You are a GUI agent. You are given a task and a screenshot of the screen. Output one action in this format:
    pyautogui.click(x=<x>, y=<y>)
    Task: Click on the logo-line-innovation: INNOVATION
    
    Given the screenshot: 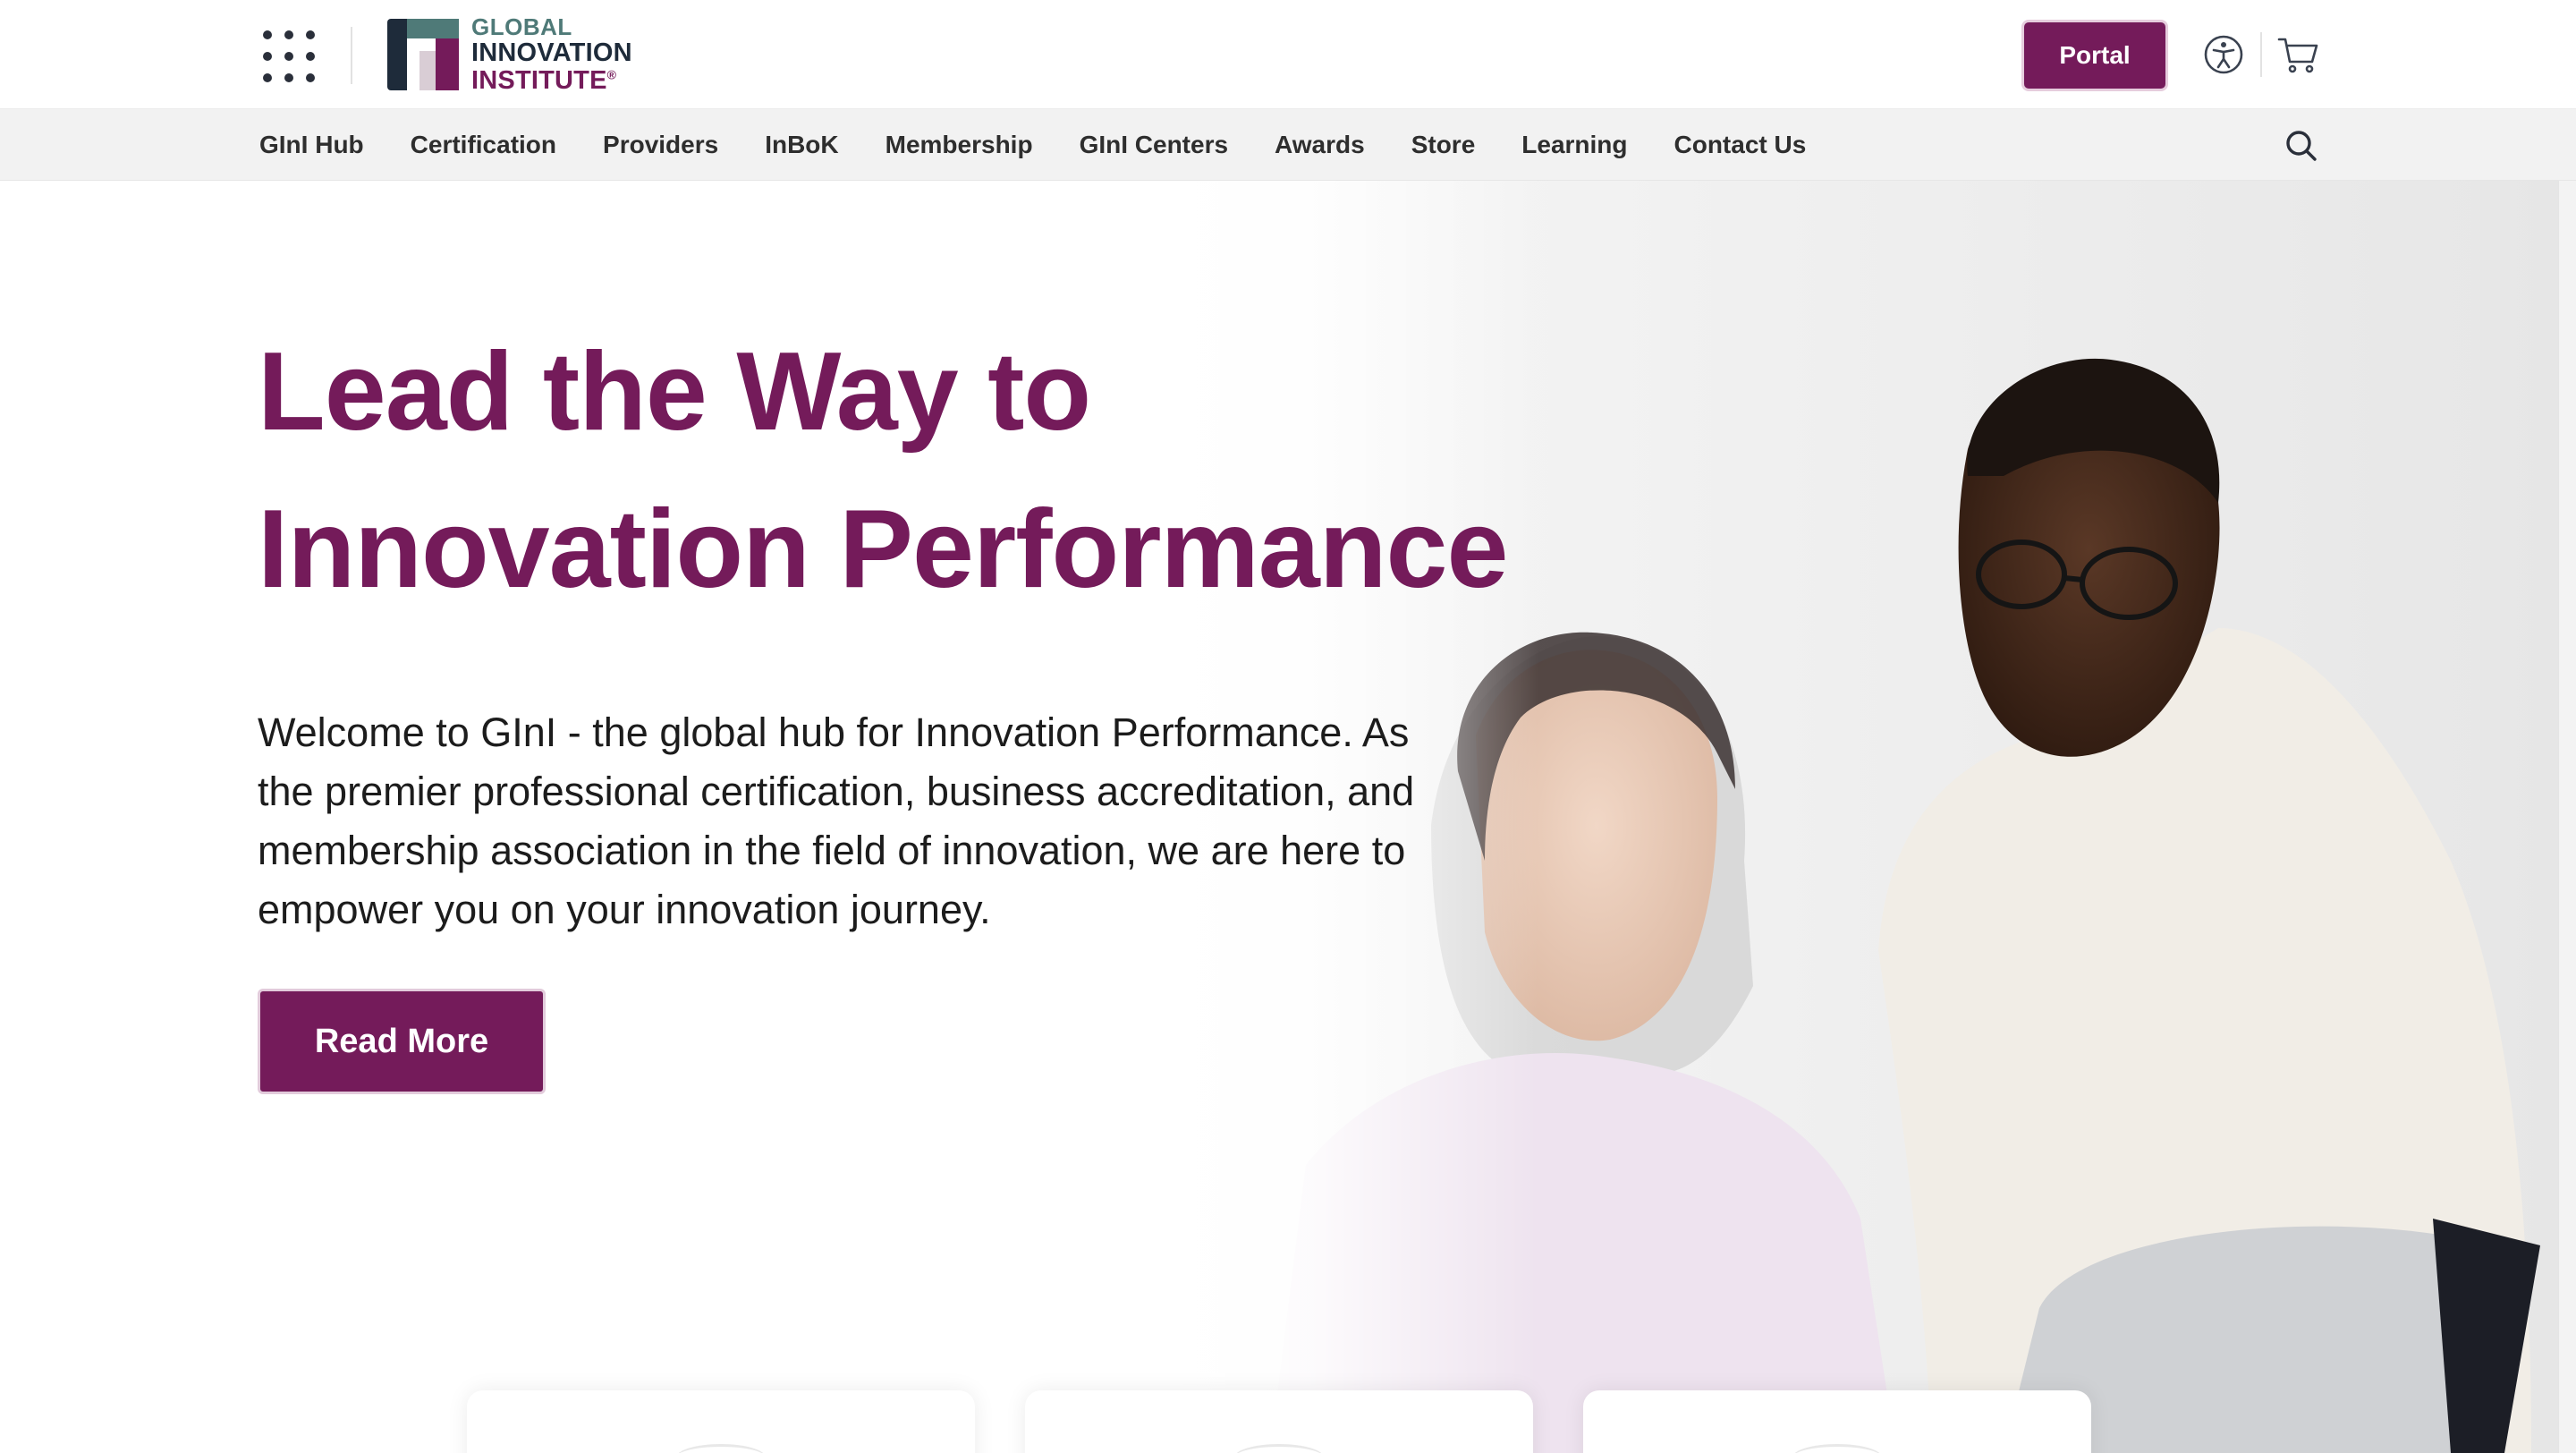 What is the action you would take?
    pyautogui.click(x=551, y=52)
    